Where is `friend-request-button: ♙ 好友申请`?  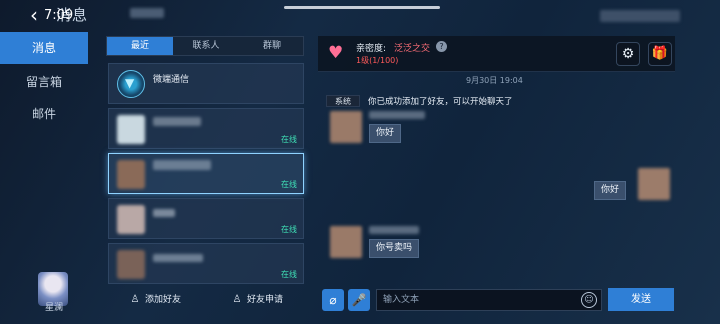
friend-request-button: ♙ 好友申请 is located at coordinates (258, 300).